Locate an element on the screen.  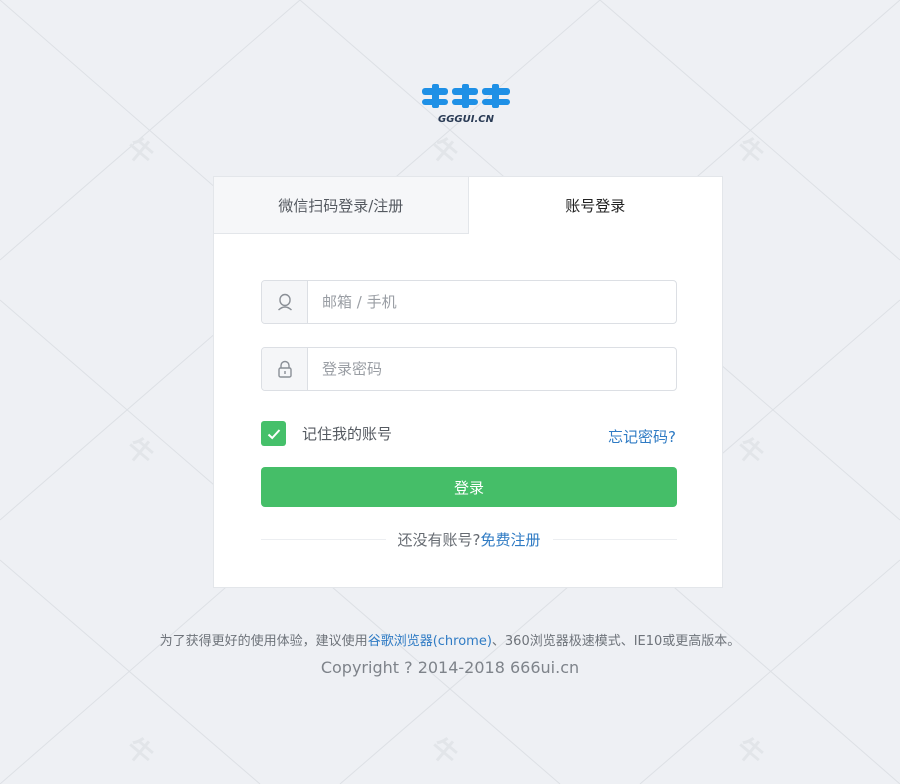
register-link: 免费注册 is located at coordinates (510, 540).